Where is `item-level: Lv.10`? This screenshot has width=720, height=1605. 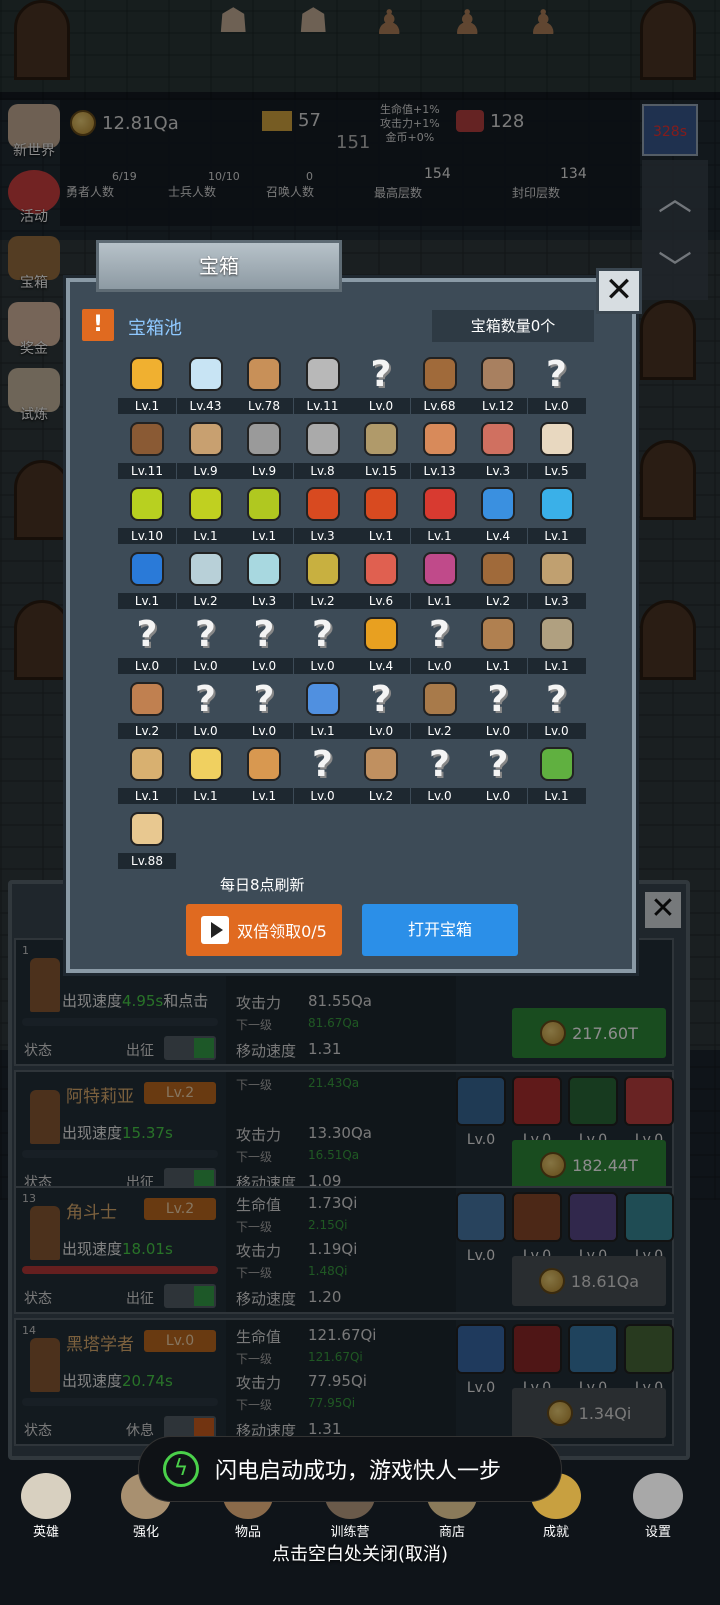
item-level: Lv.10 is located at coordinates (147, 536).